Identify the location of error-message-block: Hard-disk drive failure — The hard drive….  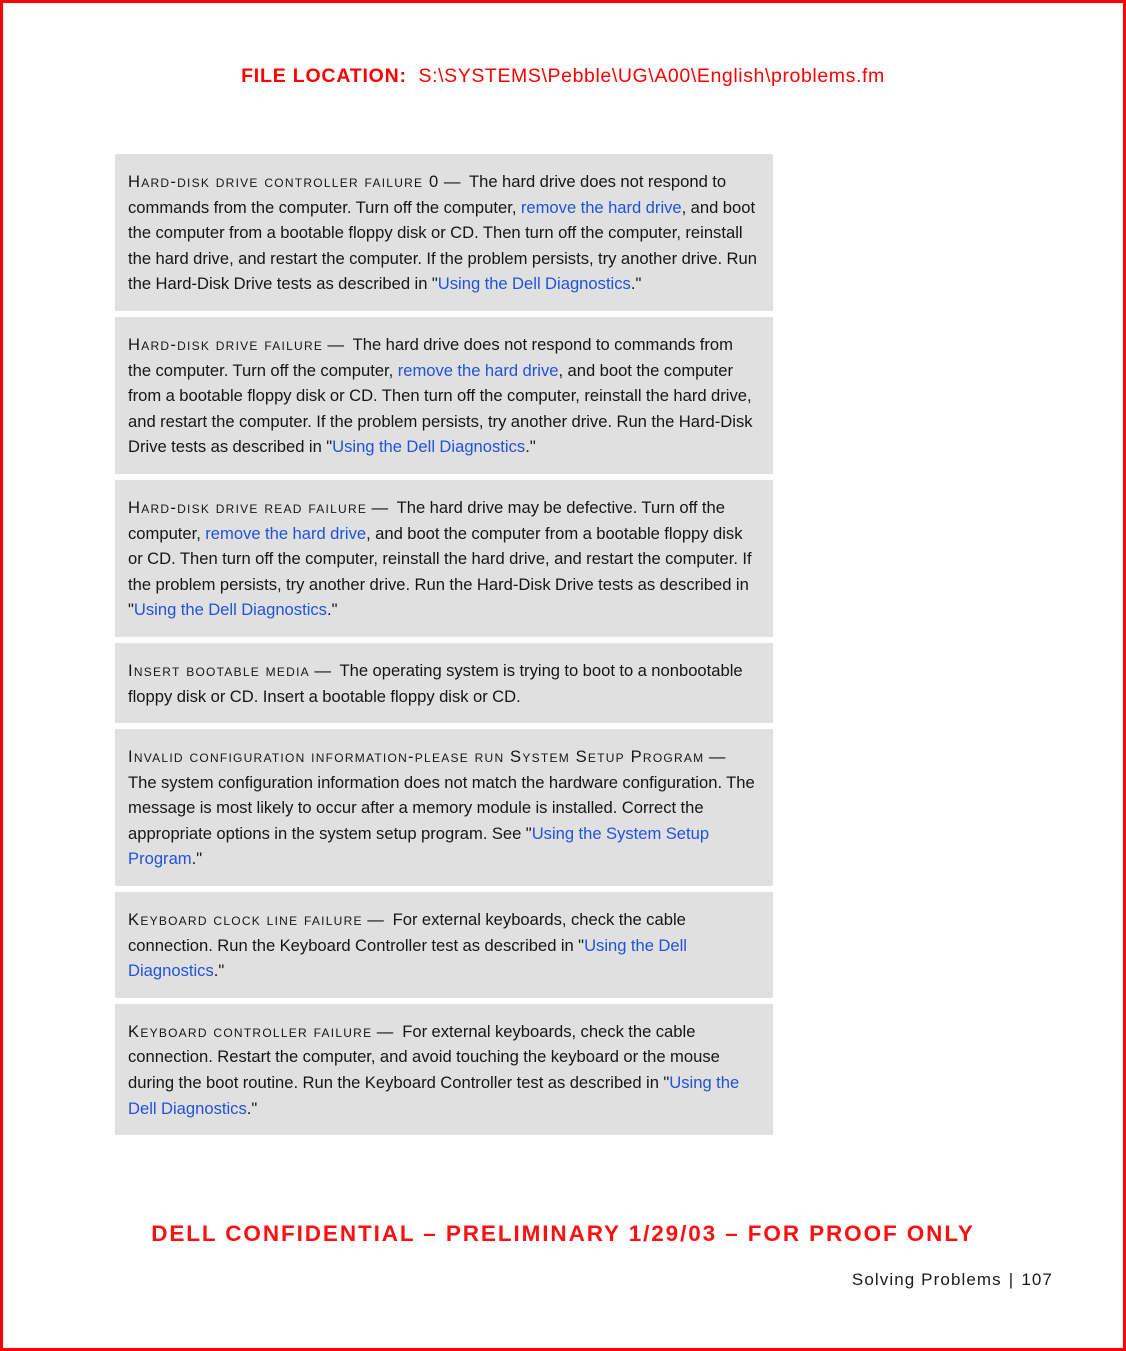
(444, 395).